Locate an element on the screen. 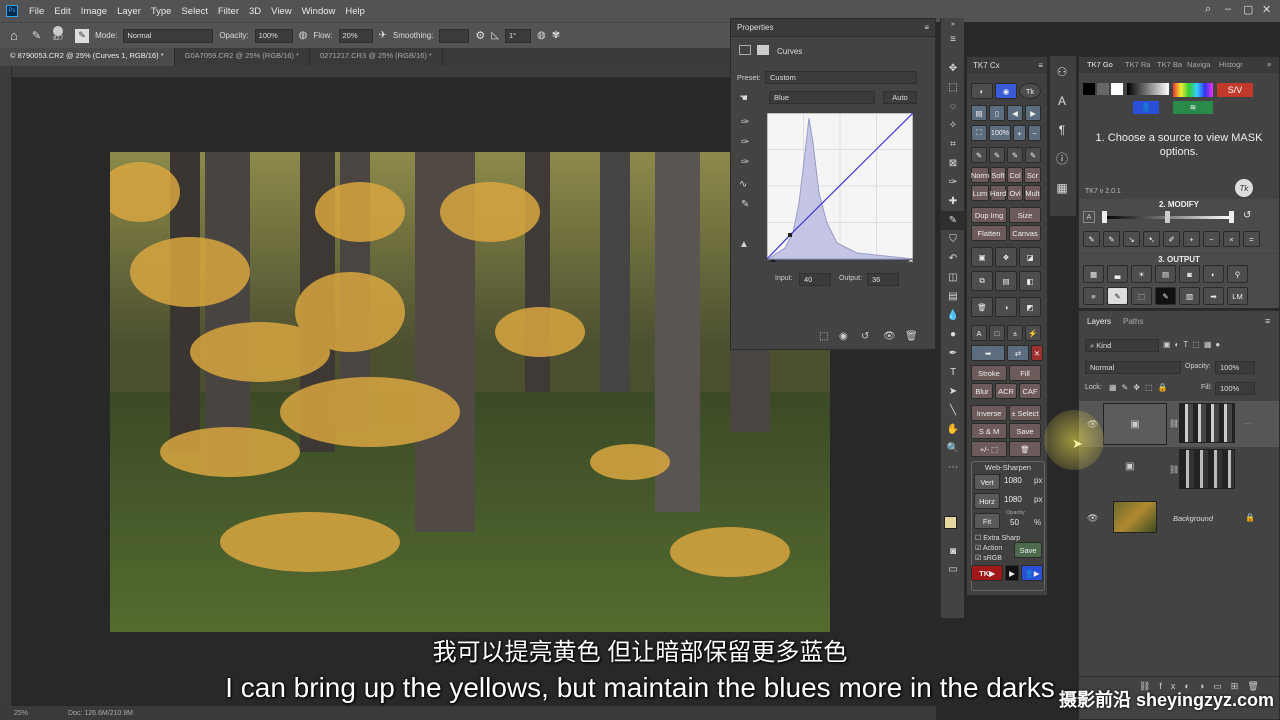  output-image-icon: ▨ is located at coordinates (1189, 296).